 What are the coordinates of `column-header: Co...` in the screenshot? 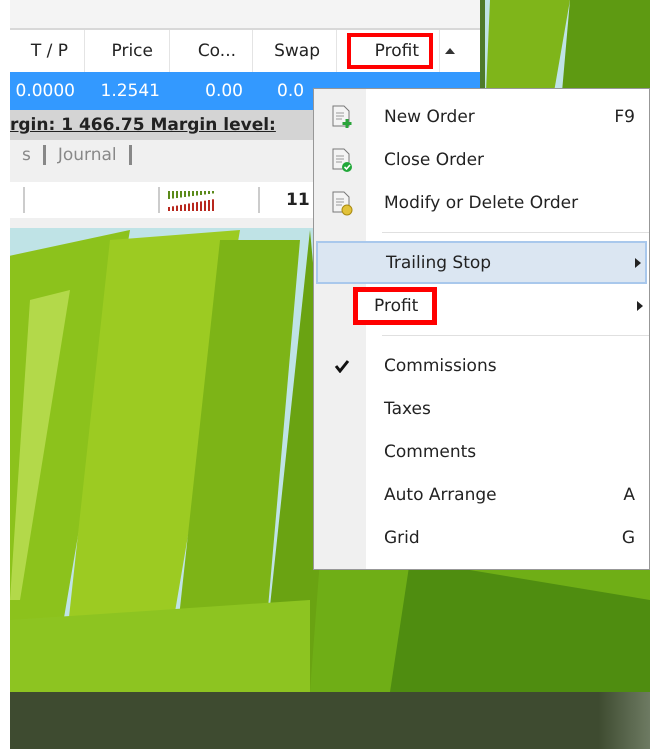 It's located at (217, 51).